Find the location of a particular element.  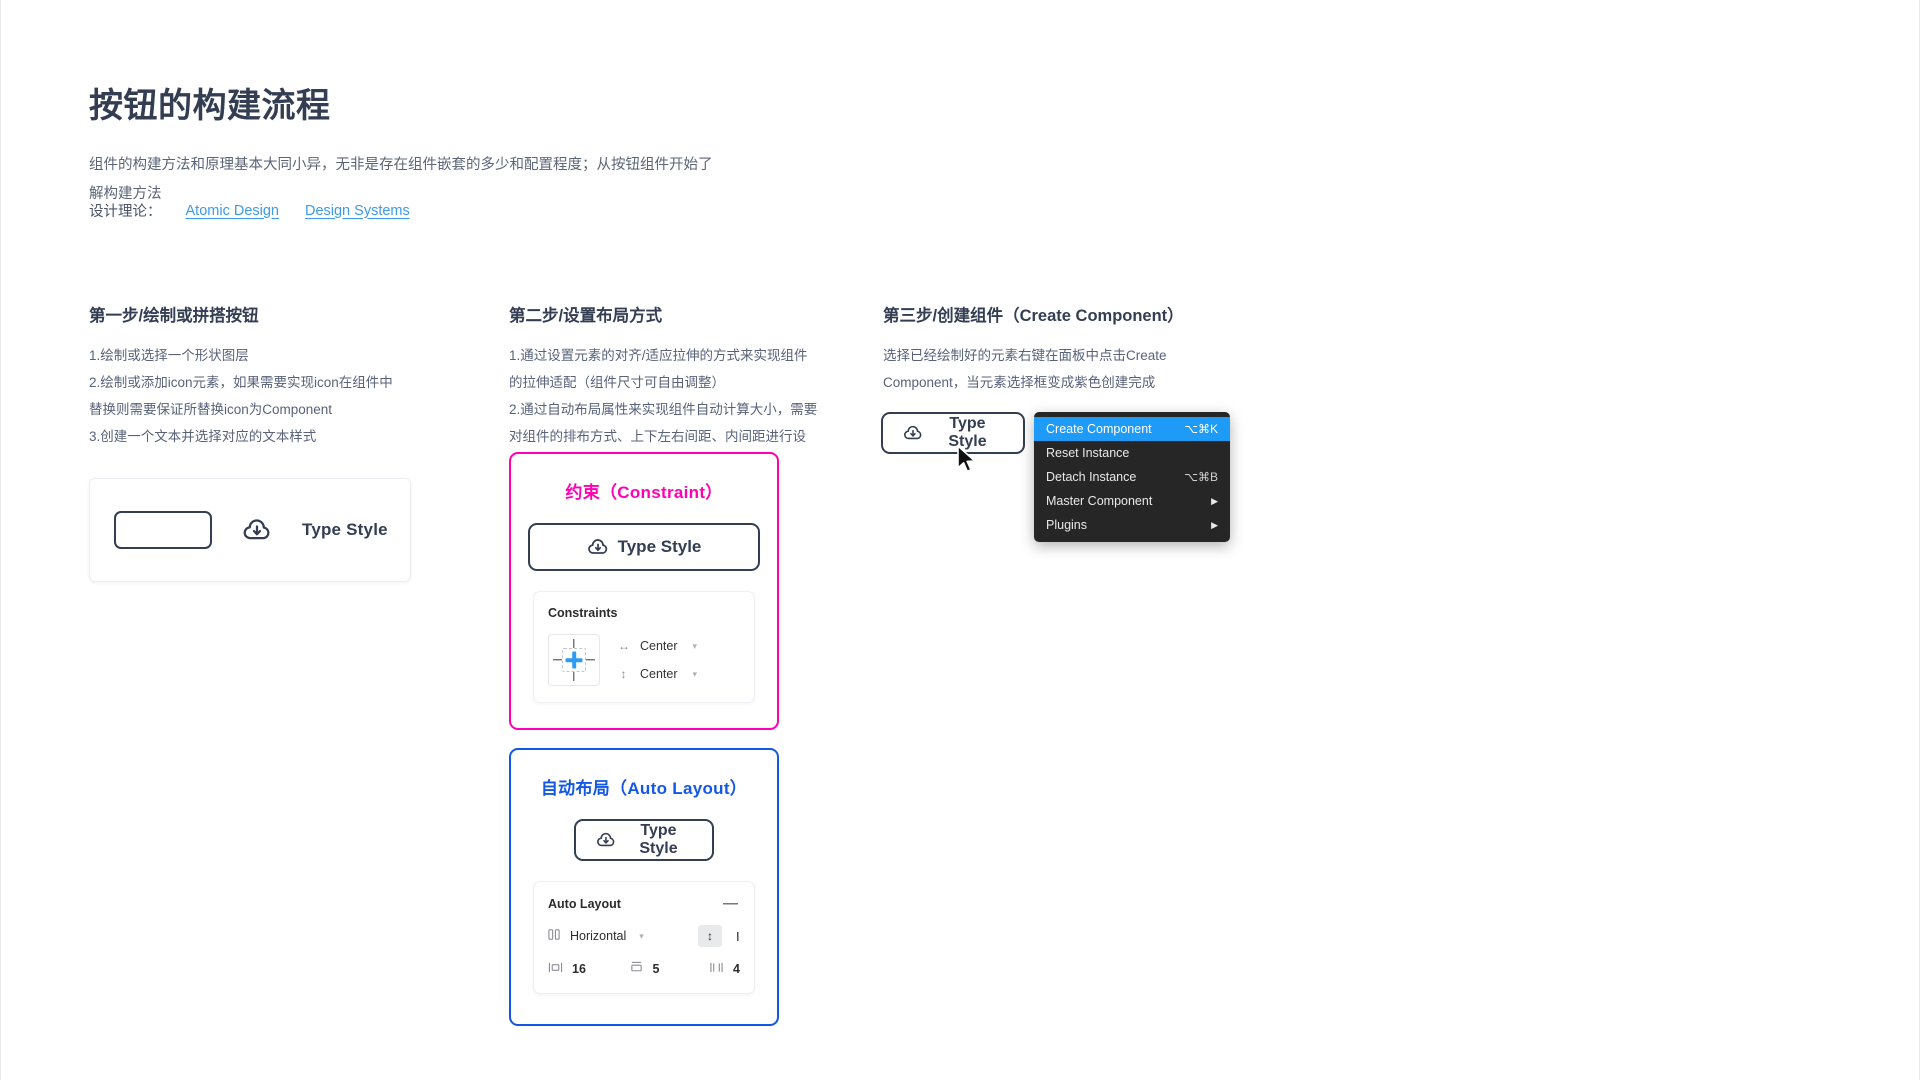

constraint-type-style-button: Type Style is located at coordinates (644, 547).